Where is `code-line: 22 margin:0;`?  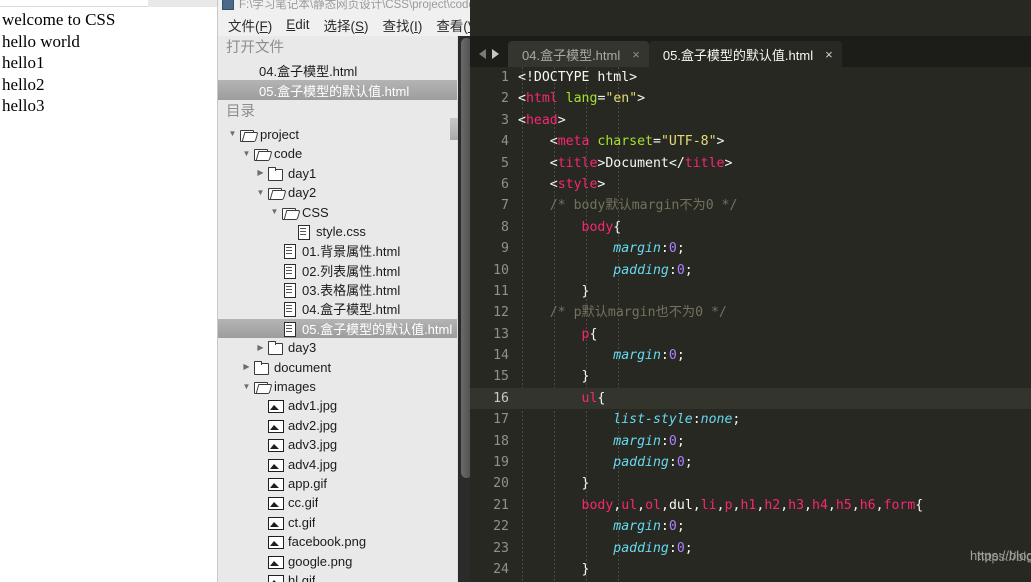 code-line: 22 margin:0; is located at coordinates (750, 526).